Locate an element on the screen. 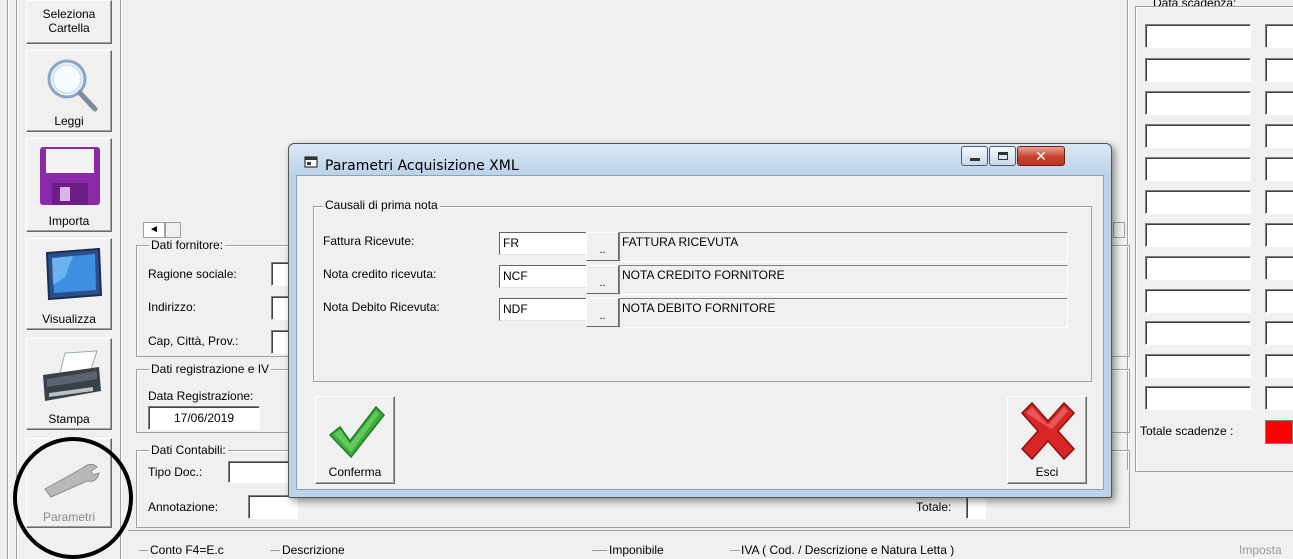 This screenshot has width=1293, height=559. close-icon: ✕ is located at coordinates (1041, 156).